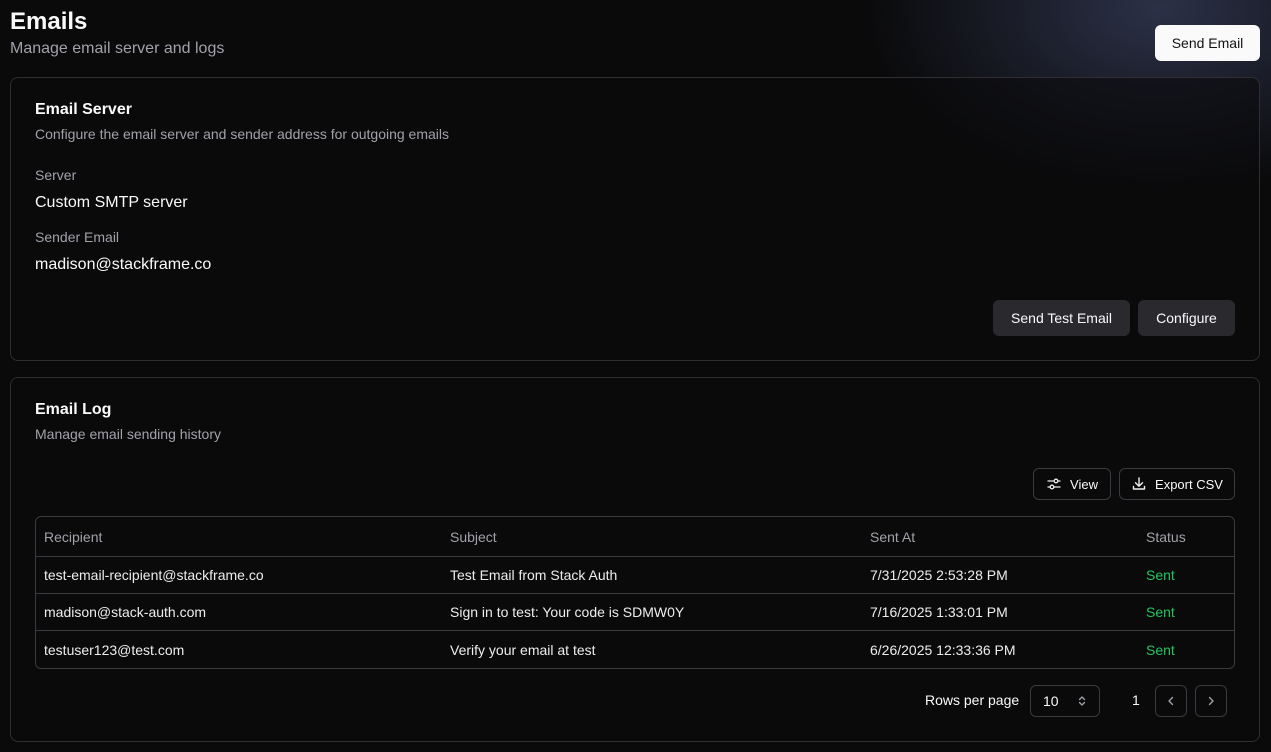  I want to click on recipient-cell: madison@stack-auth.com, so click(125, 612).